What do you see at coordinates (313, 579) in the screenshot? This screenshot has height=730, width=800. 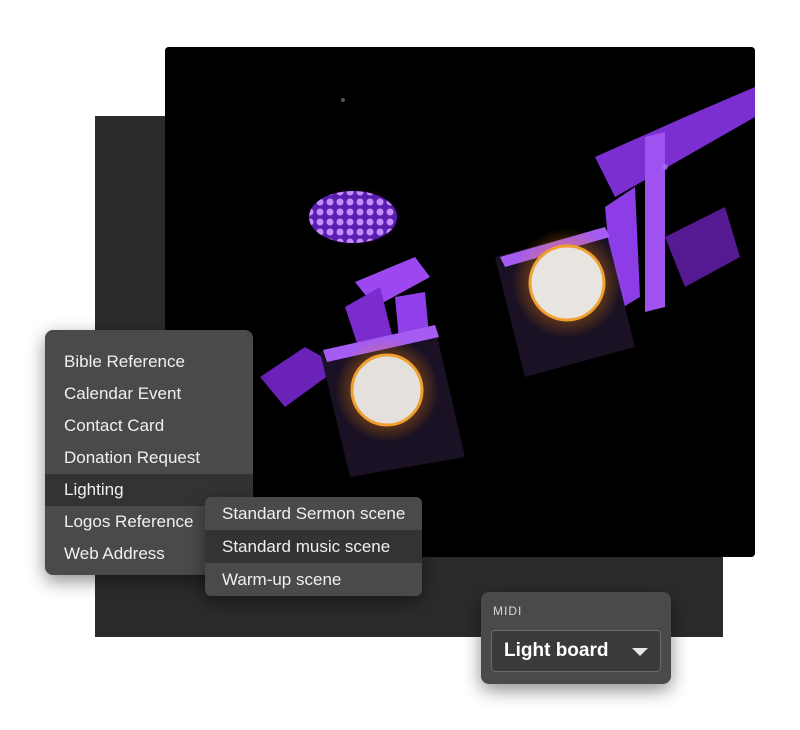 I see `submenu-item-warm-up-scene: Warm-up scene` at bounding box center [313, 579].